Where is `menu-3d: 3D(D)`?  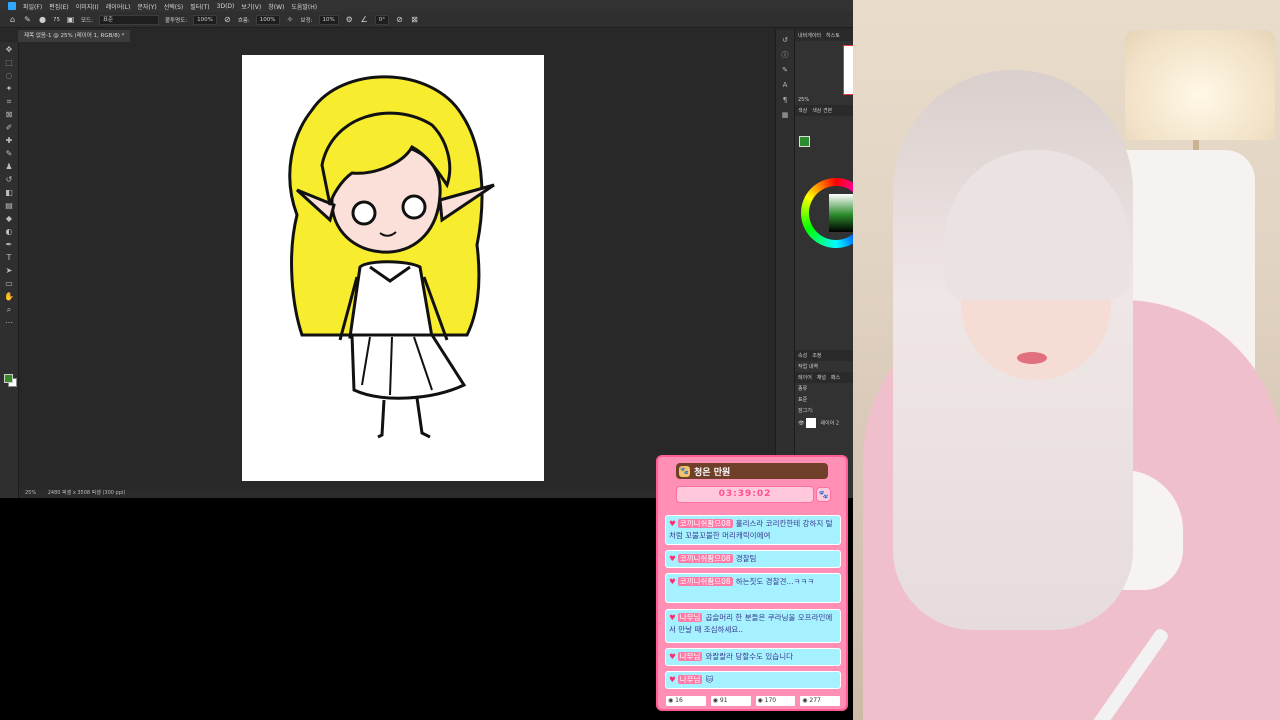
menu-3d: 3D(D) is located at coordinates (226, 6).